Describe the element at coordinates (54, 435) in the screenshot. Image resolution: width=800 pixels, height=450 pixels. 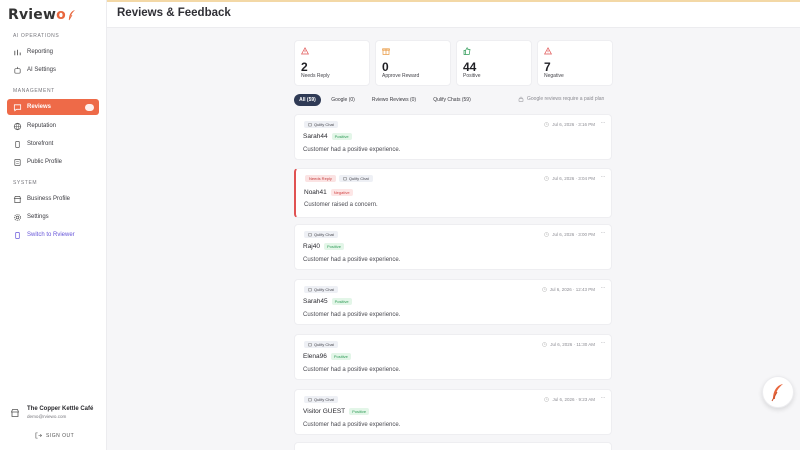
I see `sign-out-button: SIGN OUT` at that location.